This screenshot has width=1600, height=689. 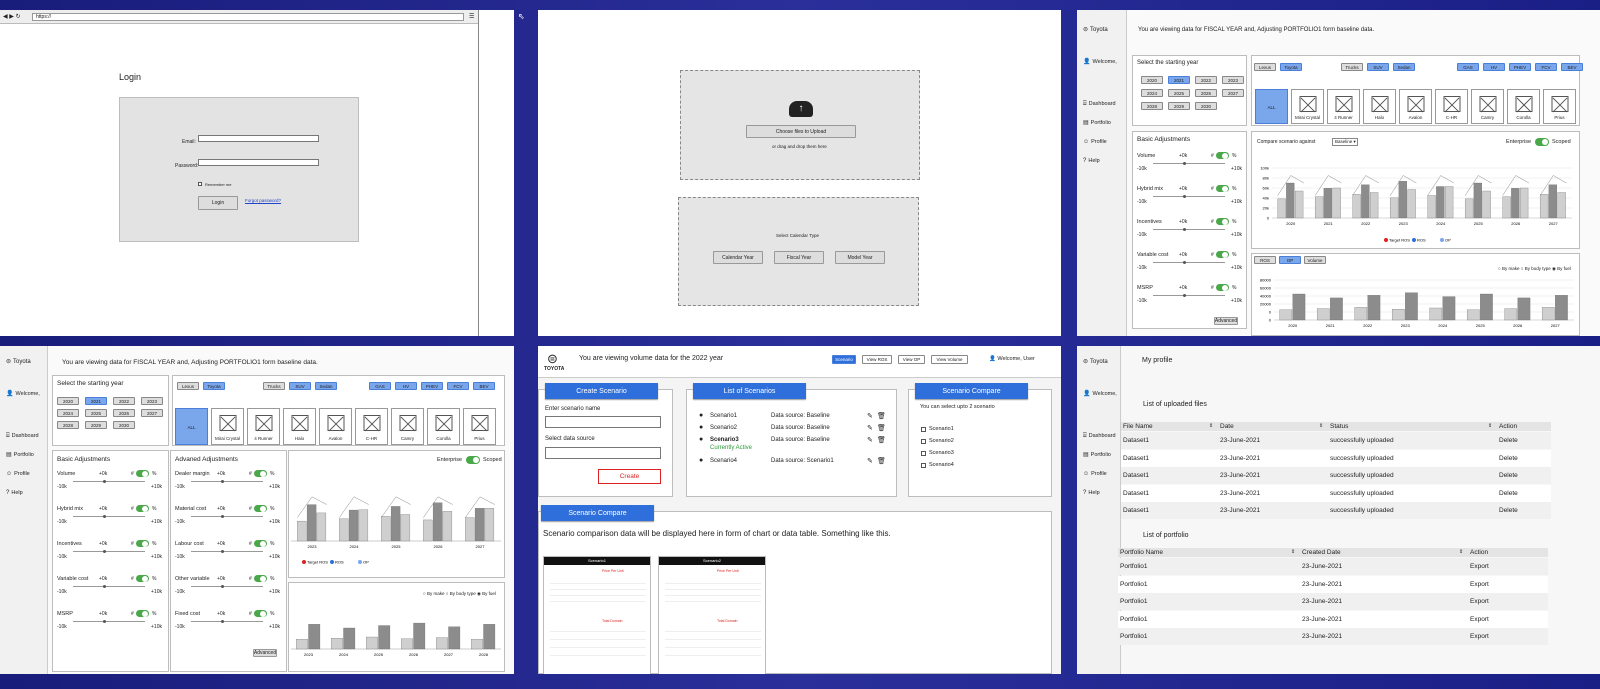 What do you see at coordinates (1206, 93) in the screenshot?
I see `year-2026: 2026` at bounding box center [1206, 93].